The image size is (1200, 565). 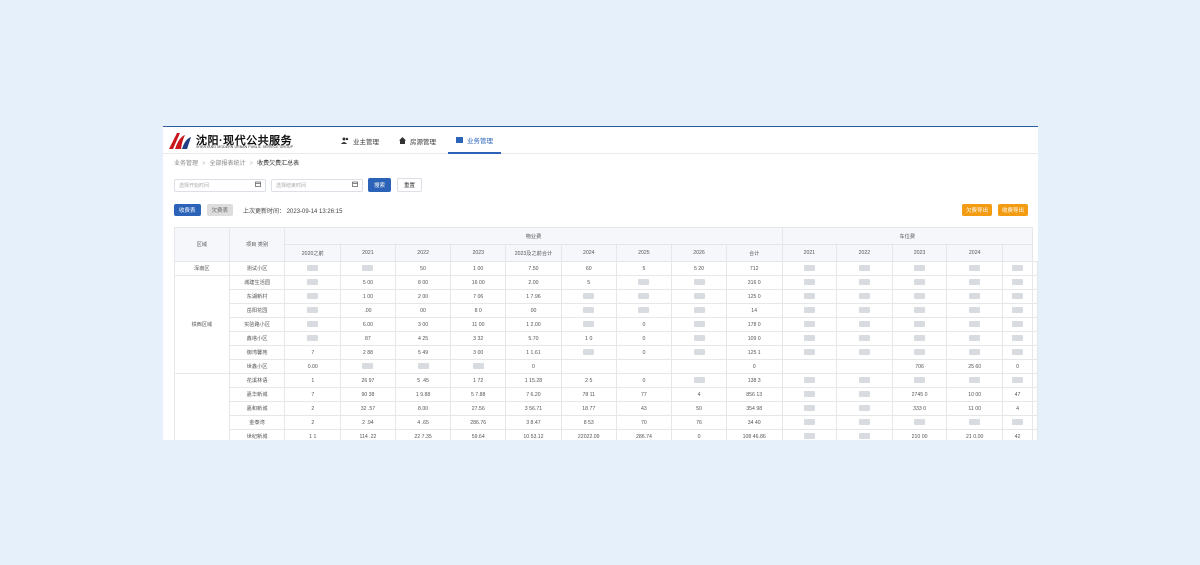 What do you see at coordinates (220, 210) in the screenshot?
I see `tab-arrears: 欠费表` at bounding box center [220, 210].